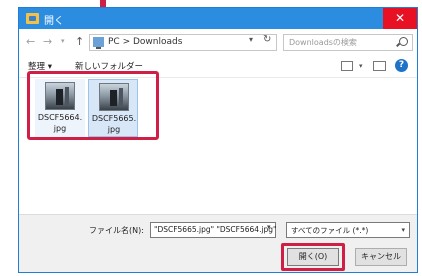 The width and height of the screenshot is (422, 276). What do you see at coordinates (145, 42) in the screenshot?
I see `breadcrumb: PC > Downloads` at bounding box center [145, 42].